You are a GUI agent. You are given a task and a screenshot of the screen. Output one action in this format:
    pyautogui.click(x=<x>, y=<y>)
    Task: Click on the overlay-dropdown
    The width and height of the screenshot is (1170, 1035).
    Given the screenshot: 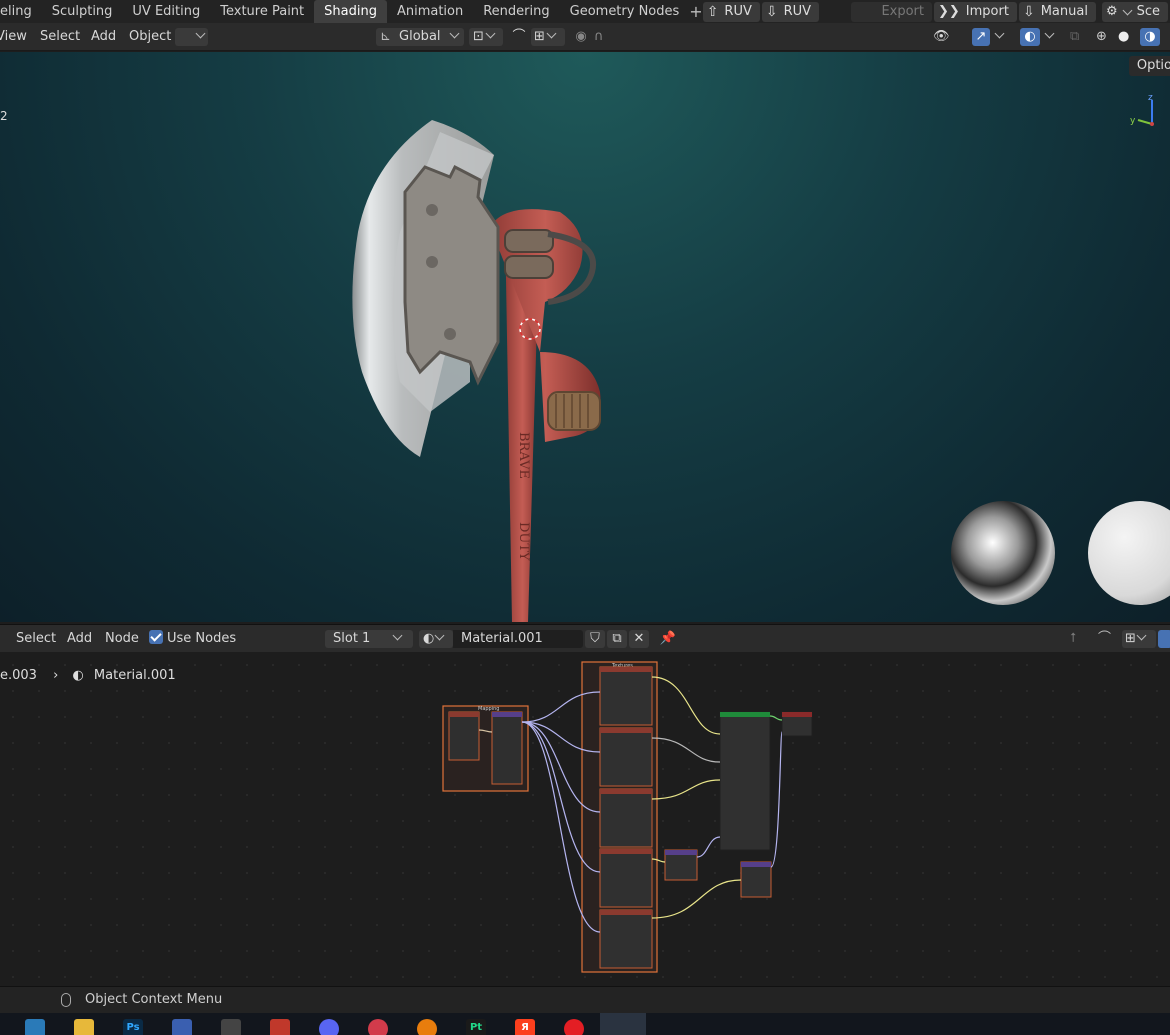 What is the action you would take?
    pyautogui.click(x=1051, y=37)
    